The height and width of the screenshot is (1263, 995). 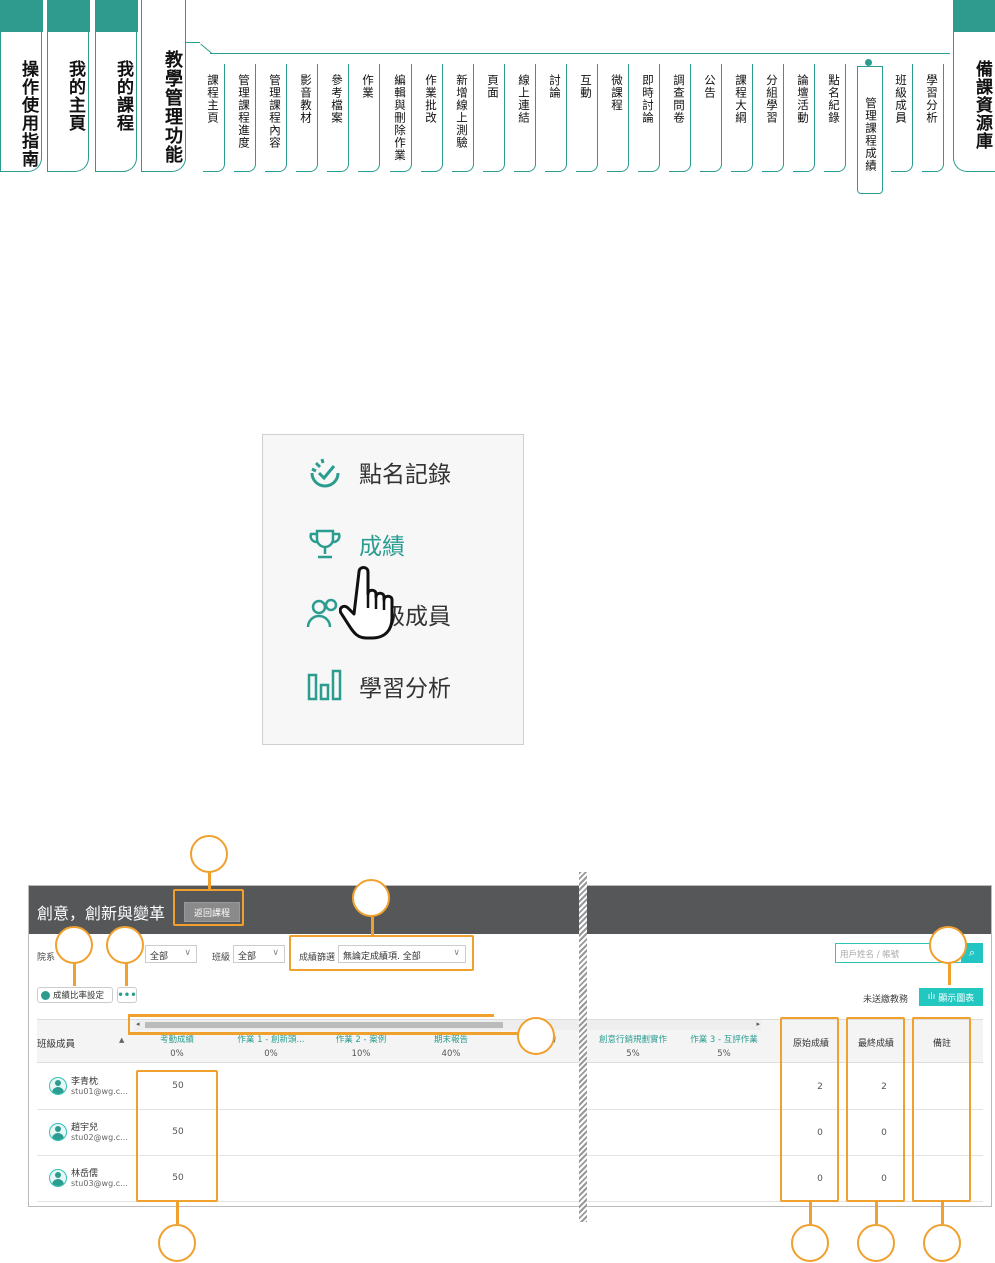 I want to click on menu-item-grades-label: 成績, so click(x=382, y=547).